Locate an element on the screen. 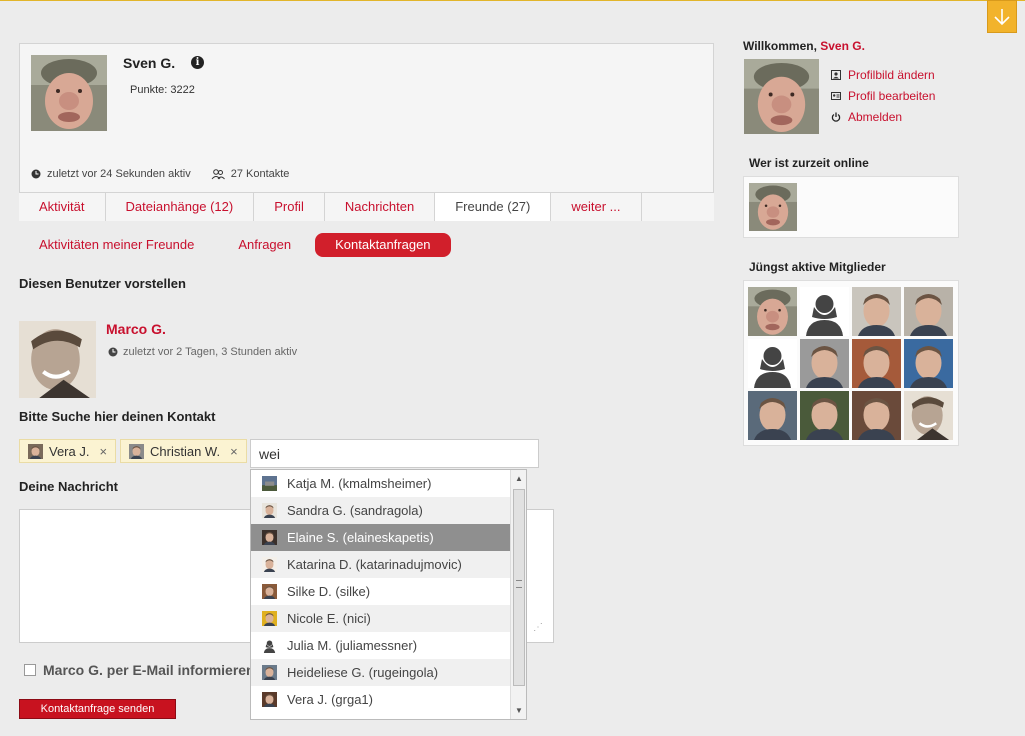 The height and width of the screenshot is (736, 1025). suggestion-item: Sandra G. (sandragola) is located at coordinates (380, 510).